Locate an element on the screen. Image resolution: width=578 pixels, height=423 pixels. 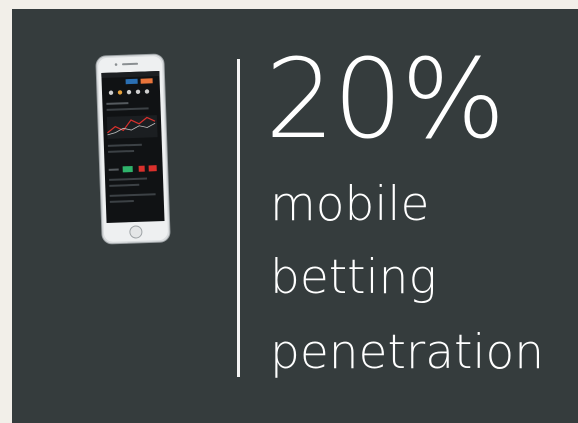
caption-line-1: mobile is located at coordinates (350, 204).